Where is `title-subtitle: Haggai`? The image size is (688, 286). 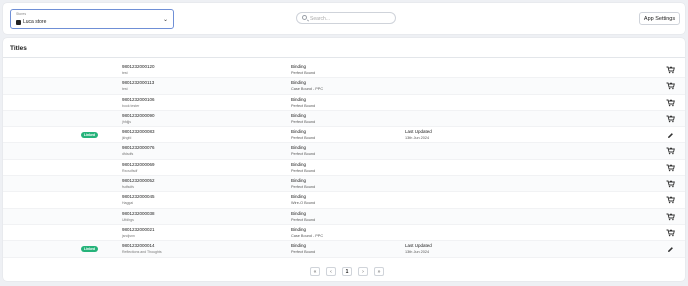
title-subtitle: Haggai is located at coordinates (128, 203).